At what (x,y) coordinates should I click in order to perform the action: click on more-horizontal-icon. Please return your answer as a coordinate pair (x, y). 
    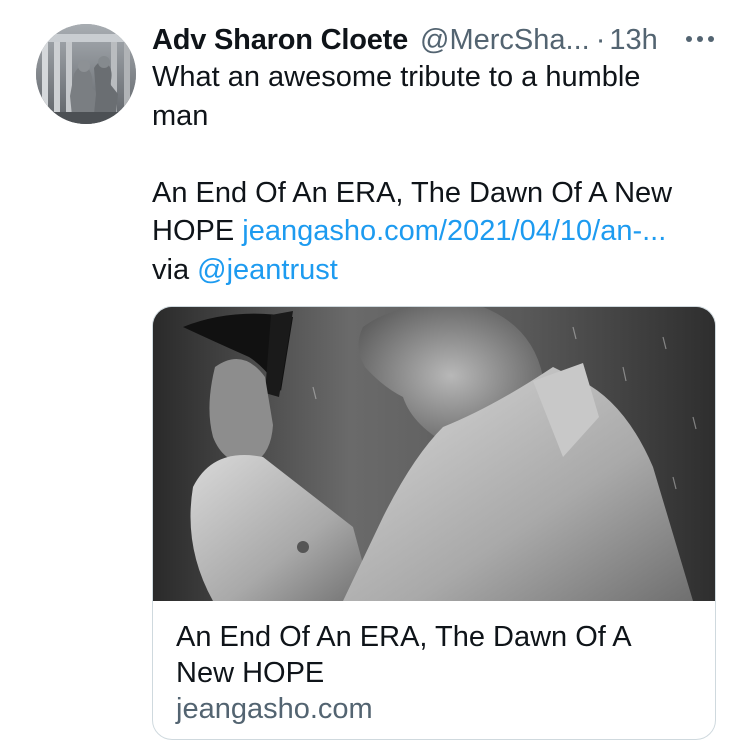
    Looking at the image, I should click on (700, 39).